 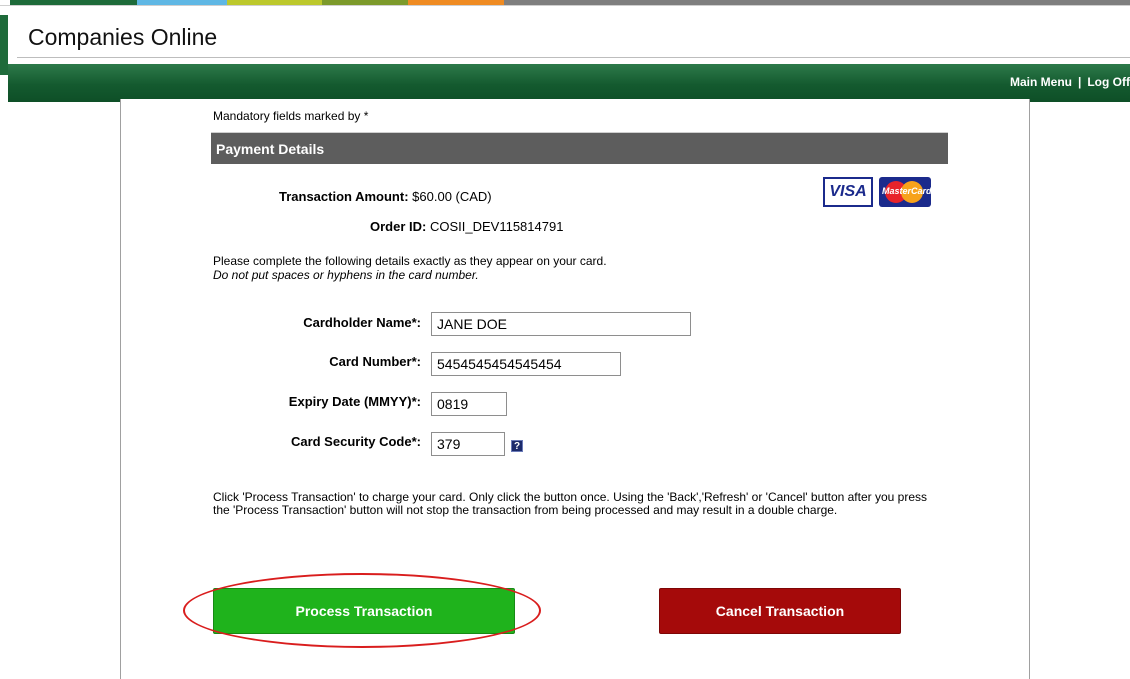 What do you see at coordinates (905, 192) in the screenshot?
I see `mastercard-logo: MasterCard` at bounding box center [905, 192].